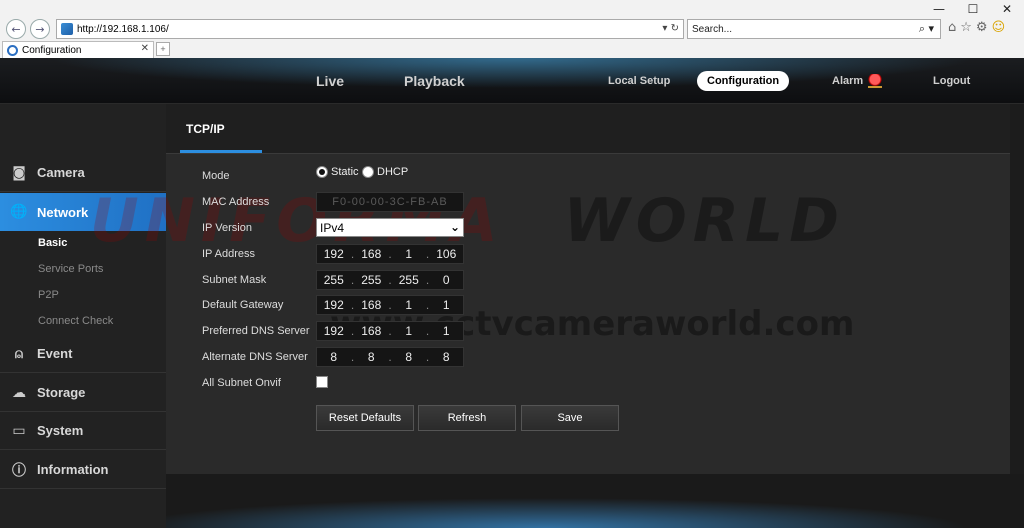 This screenshot has width=1024, height=528. What do you see at coordinates (12, 50) in the screenshot?
I see `tab-favicon-icon` at bounding box center [12, 50].